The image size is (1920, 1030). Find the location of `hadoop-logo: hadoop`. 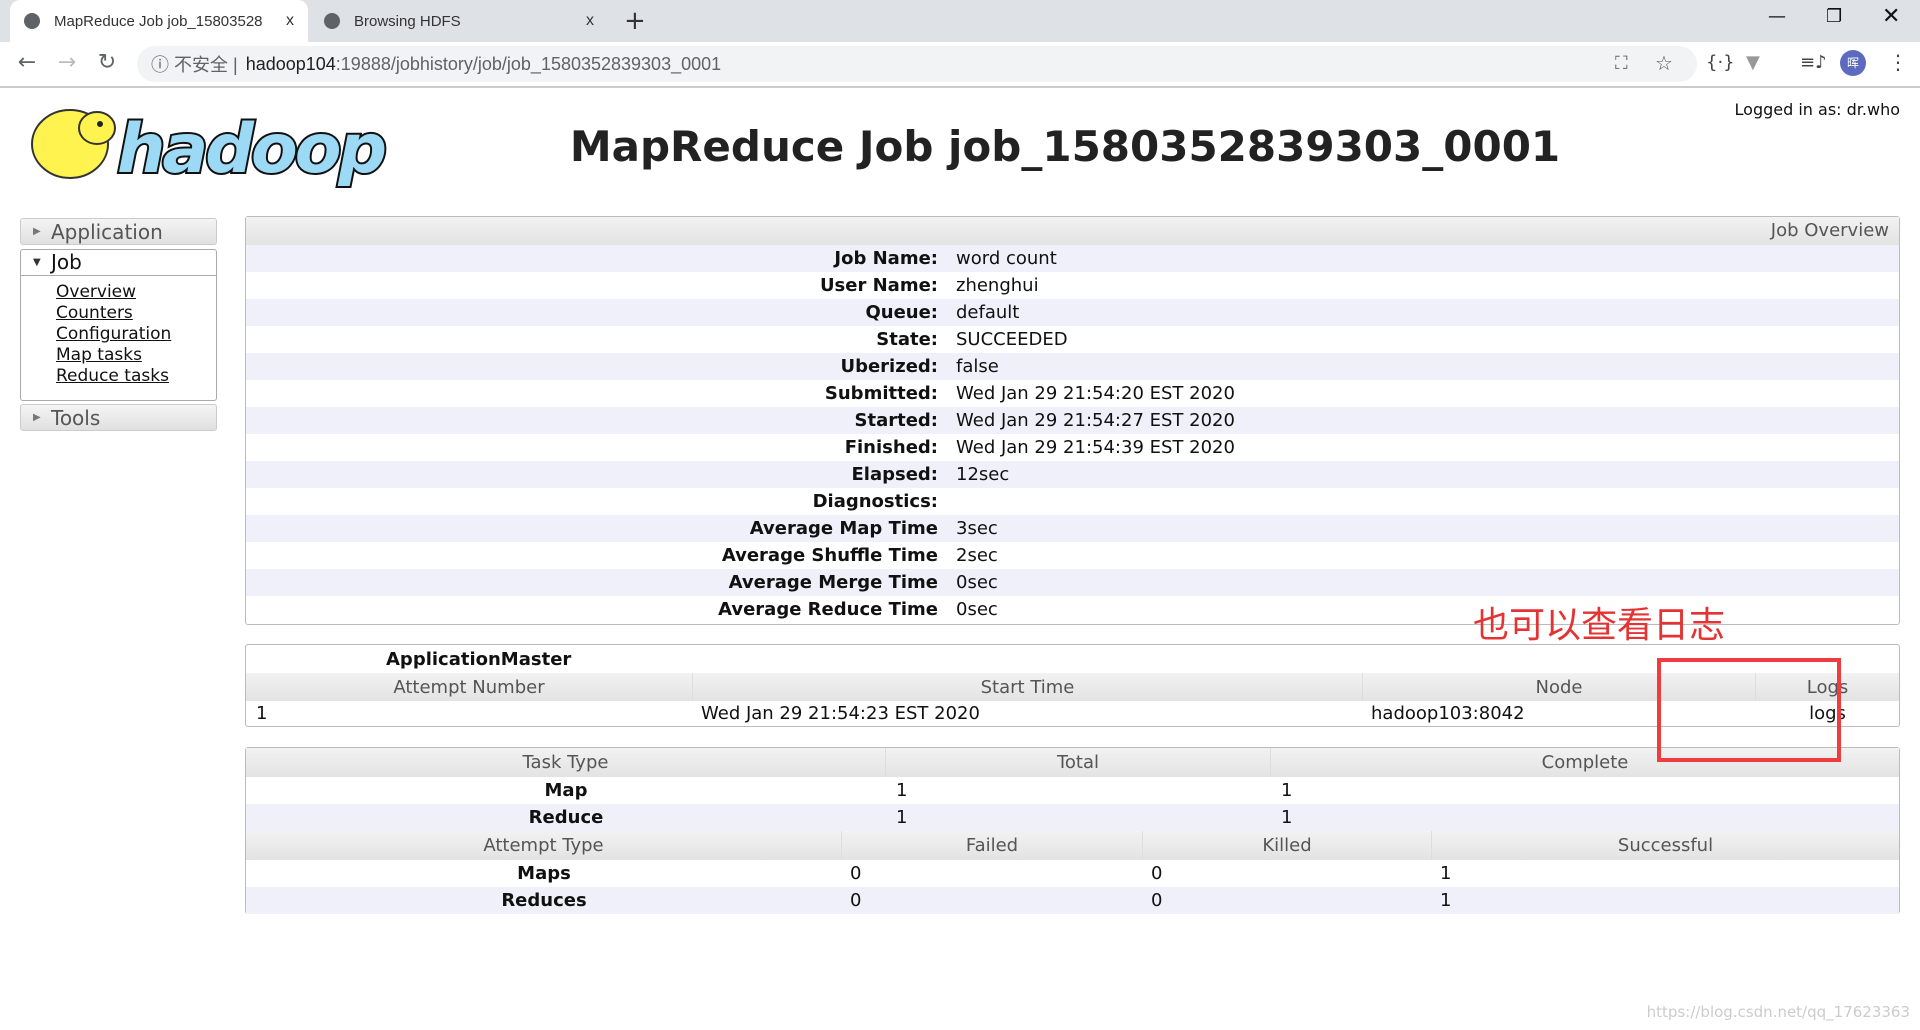

hadoop-logo: hadoop is located at coordinates (210, 148).